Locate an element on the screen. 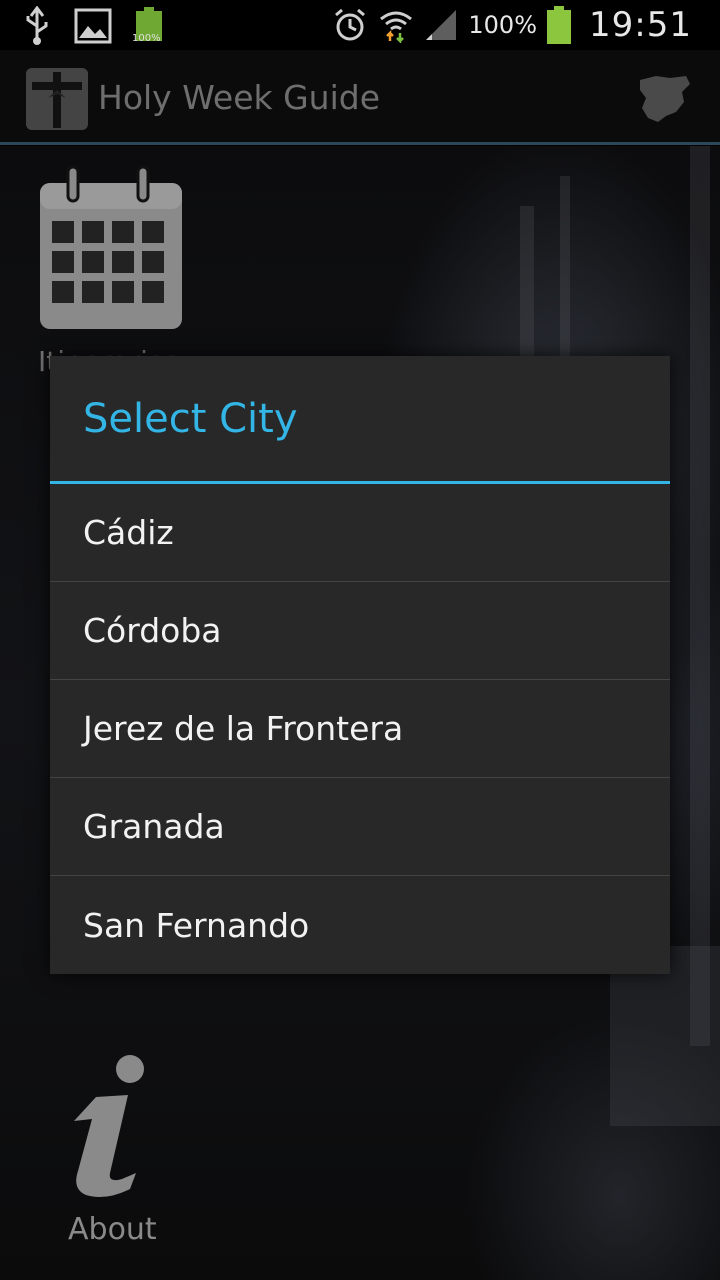 This screenshot has height=1280, width=720. action-bar: Holy Week Guide is located at coordinates (360, 97).